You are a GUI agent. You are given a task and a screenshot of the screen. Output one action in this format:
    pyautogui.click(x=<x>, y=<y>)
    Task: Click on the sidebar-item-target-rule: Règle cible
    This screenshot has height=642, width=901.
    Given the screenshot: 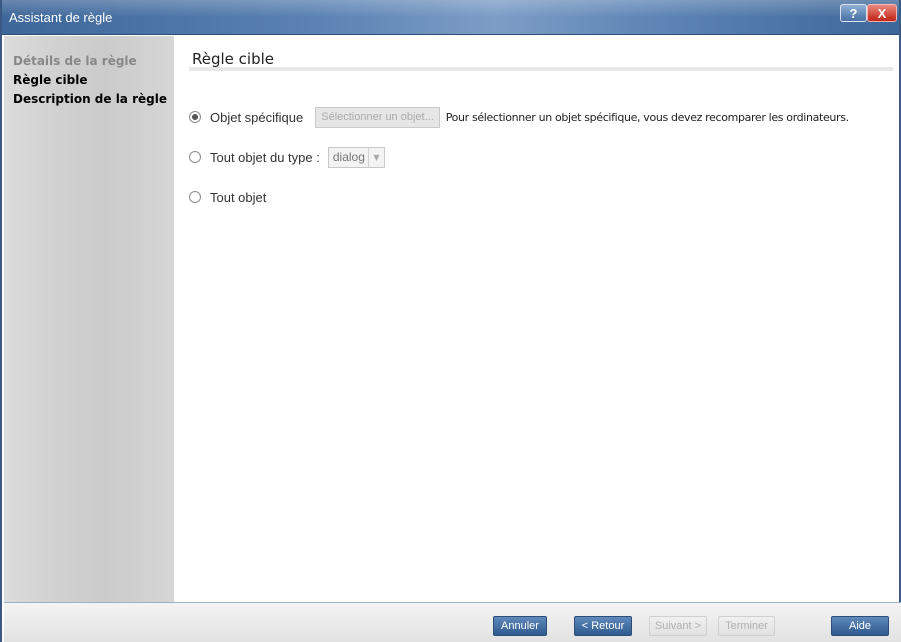 What is the action you would take?
    pyautogui.click(x=50, y=80)
    